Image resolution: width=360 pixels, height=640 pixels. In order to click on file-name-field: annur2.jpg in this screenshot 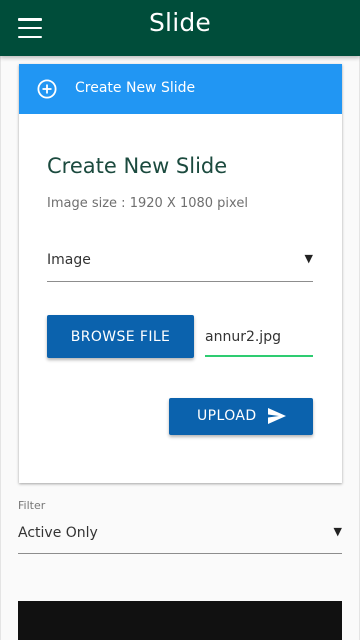, I will do `click(259, 340)`.